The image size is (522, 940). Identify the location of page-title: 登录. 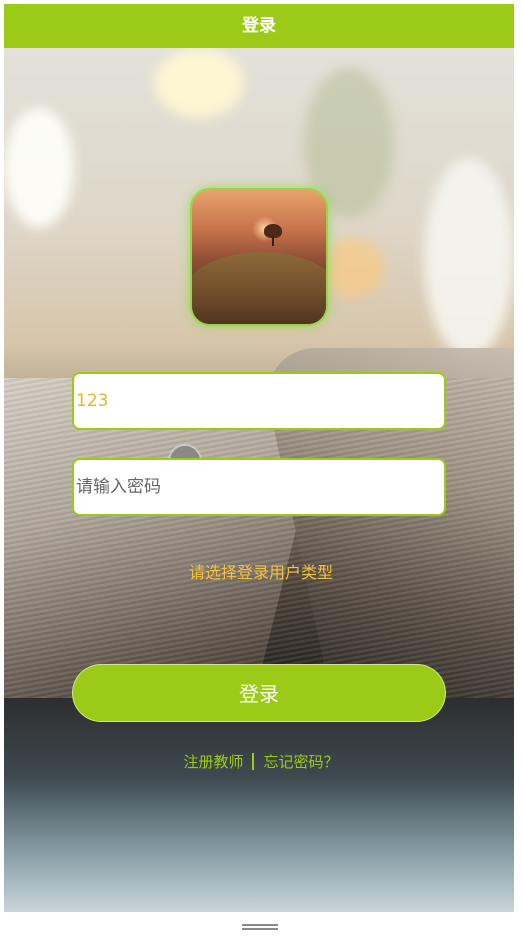
(259, 26).